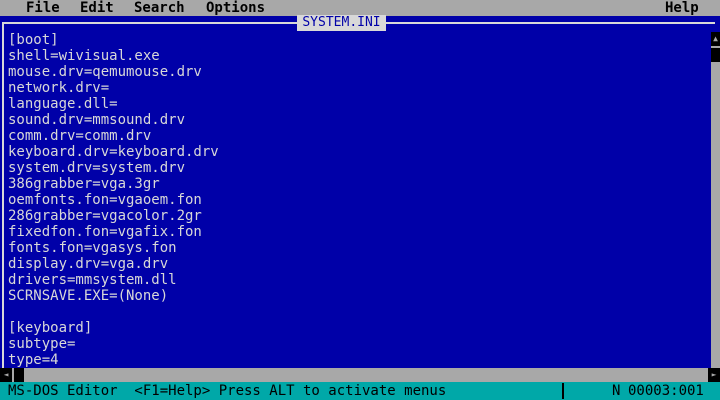 This screenshot has width=720, height=400. I want to click on text-line: display.drv=vga.drv, so click(358, 264).